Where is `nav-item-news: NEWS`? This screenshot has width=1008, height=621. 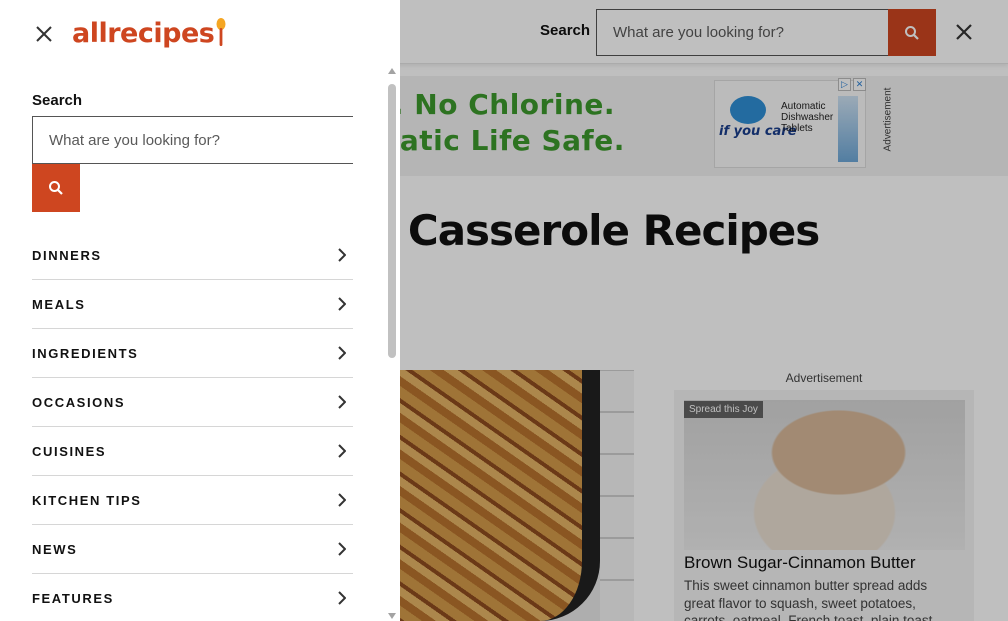 nav-item-news: NEWS is located at coordinates (192, 549).